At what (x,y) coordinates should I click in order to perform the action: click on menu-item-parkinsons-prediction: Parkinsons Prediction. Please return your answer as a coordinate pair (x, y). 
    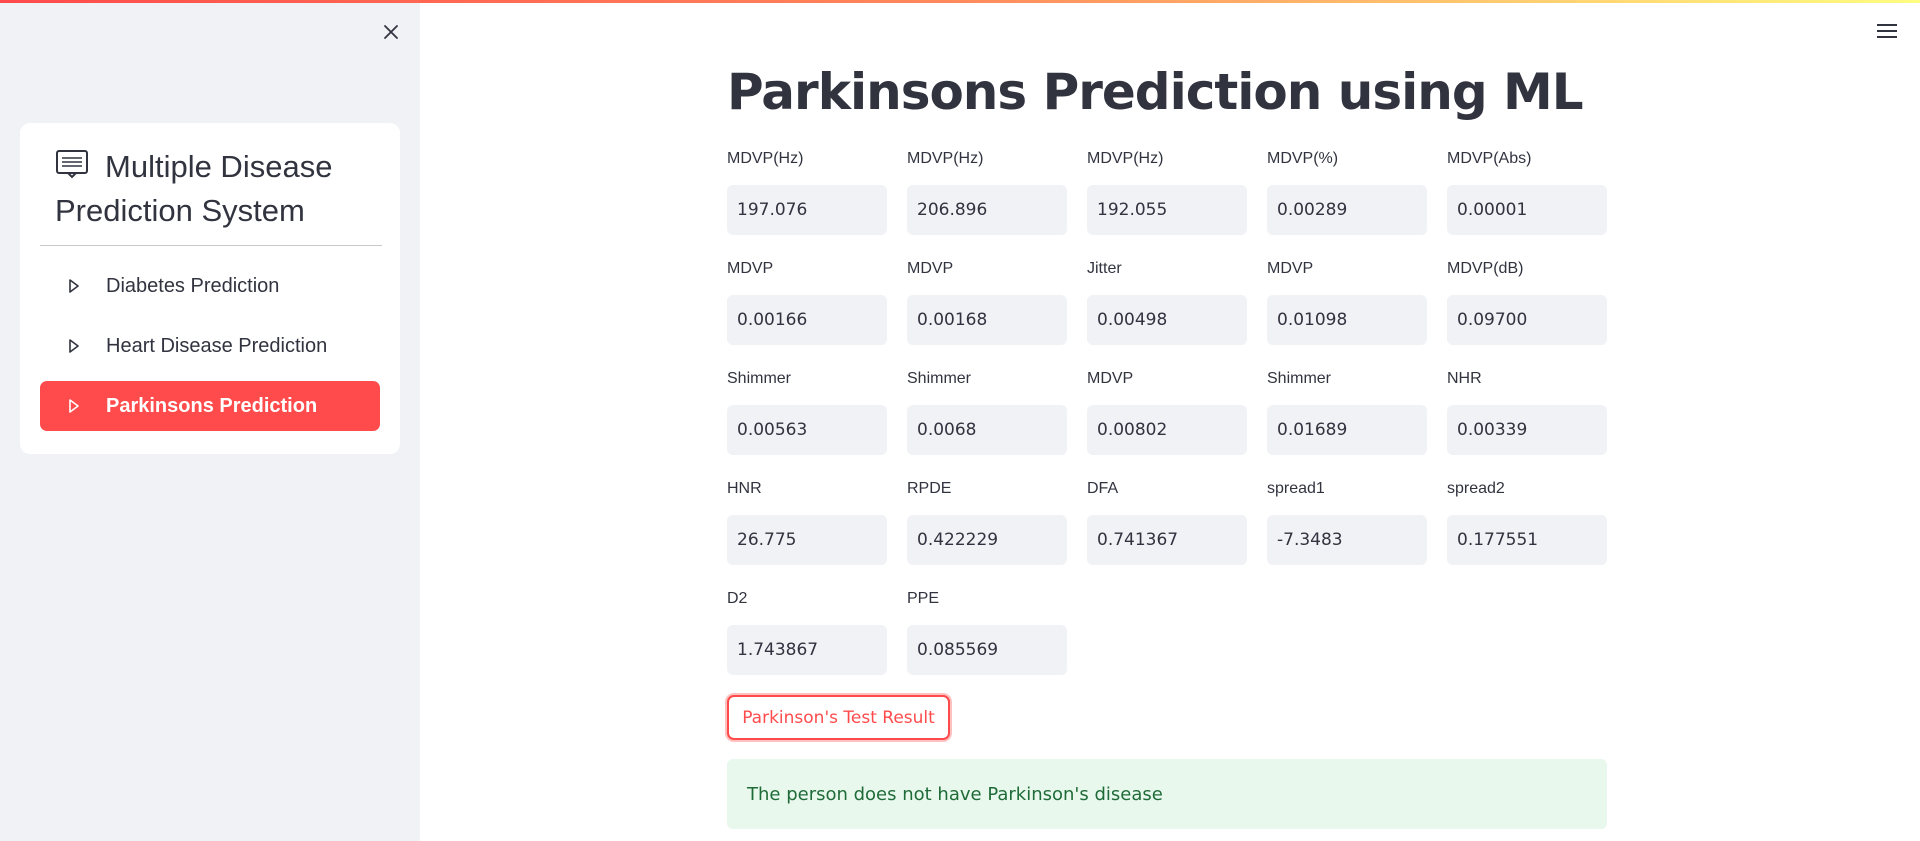
    Looking at the image, I should click on (210, 406).